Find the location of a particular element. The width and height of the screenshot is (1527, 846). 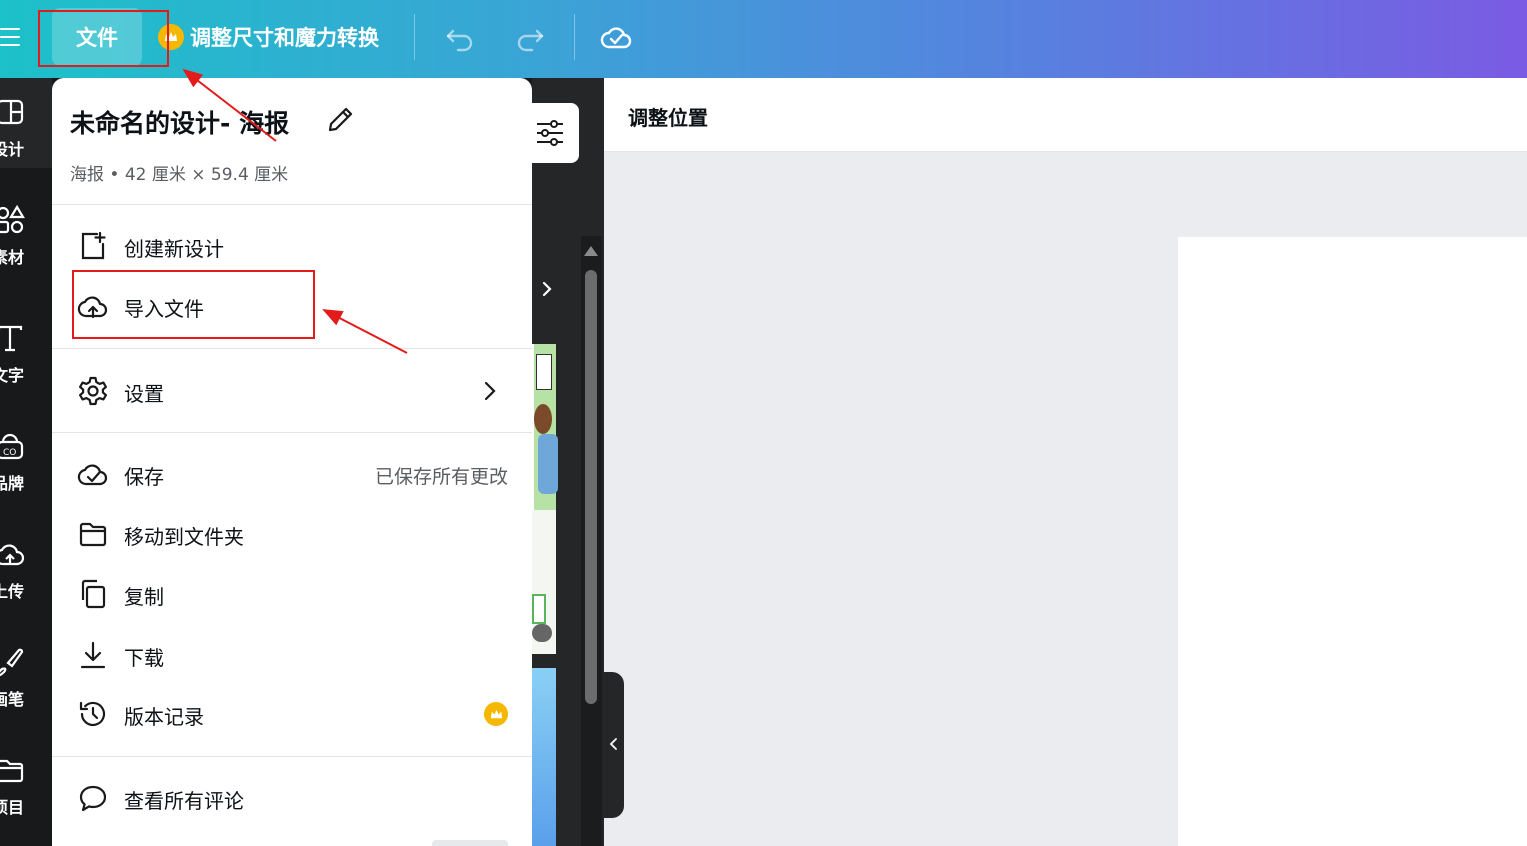

rail-label: 设计 is located at coordinates (12, 149).